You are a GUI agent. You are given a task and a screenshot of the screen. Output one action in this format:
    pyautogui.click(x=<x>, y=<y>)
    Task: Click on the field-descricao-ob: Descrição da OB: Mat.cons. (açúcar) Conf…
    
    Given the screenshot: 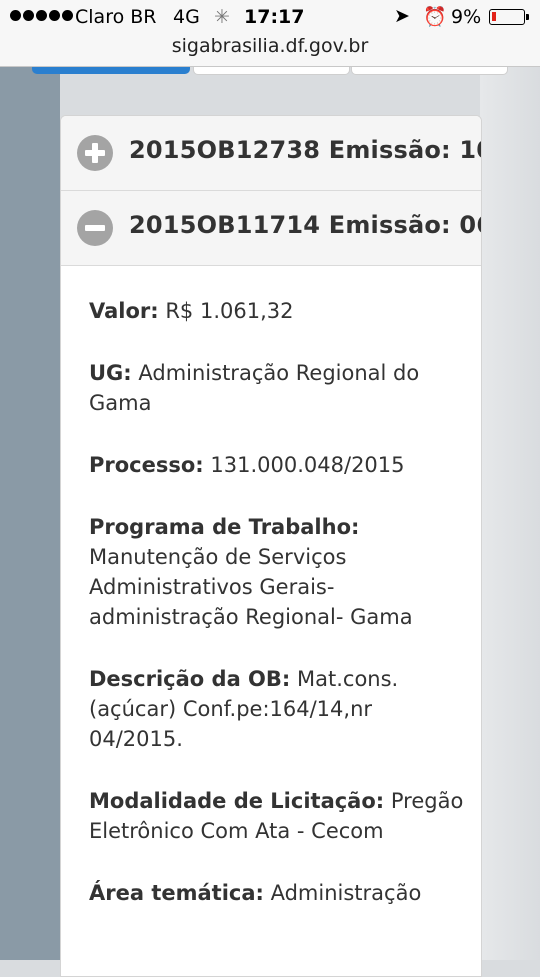 What is the action you would take?
    pyautogui.click(x=279, y=709)
    